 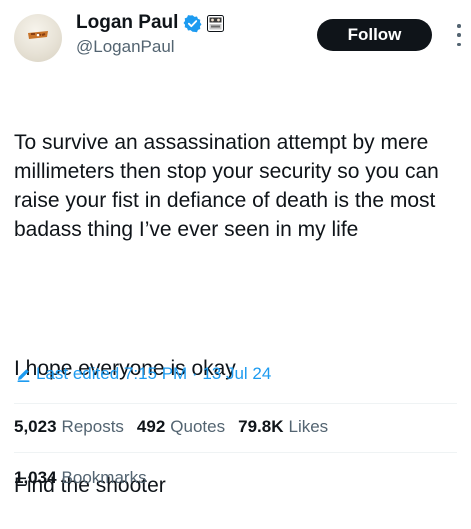 What do you see at coordinates (216, 23) in the screenshot?
I see `affiliate-badge-icon` at bounding box center [216, 23].